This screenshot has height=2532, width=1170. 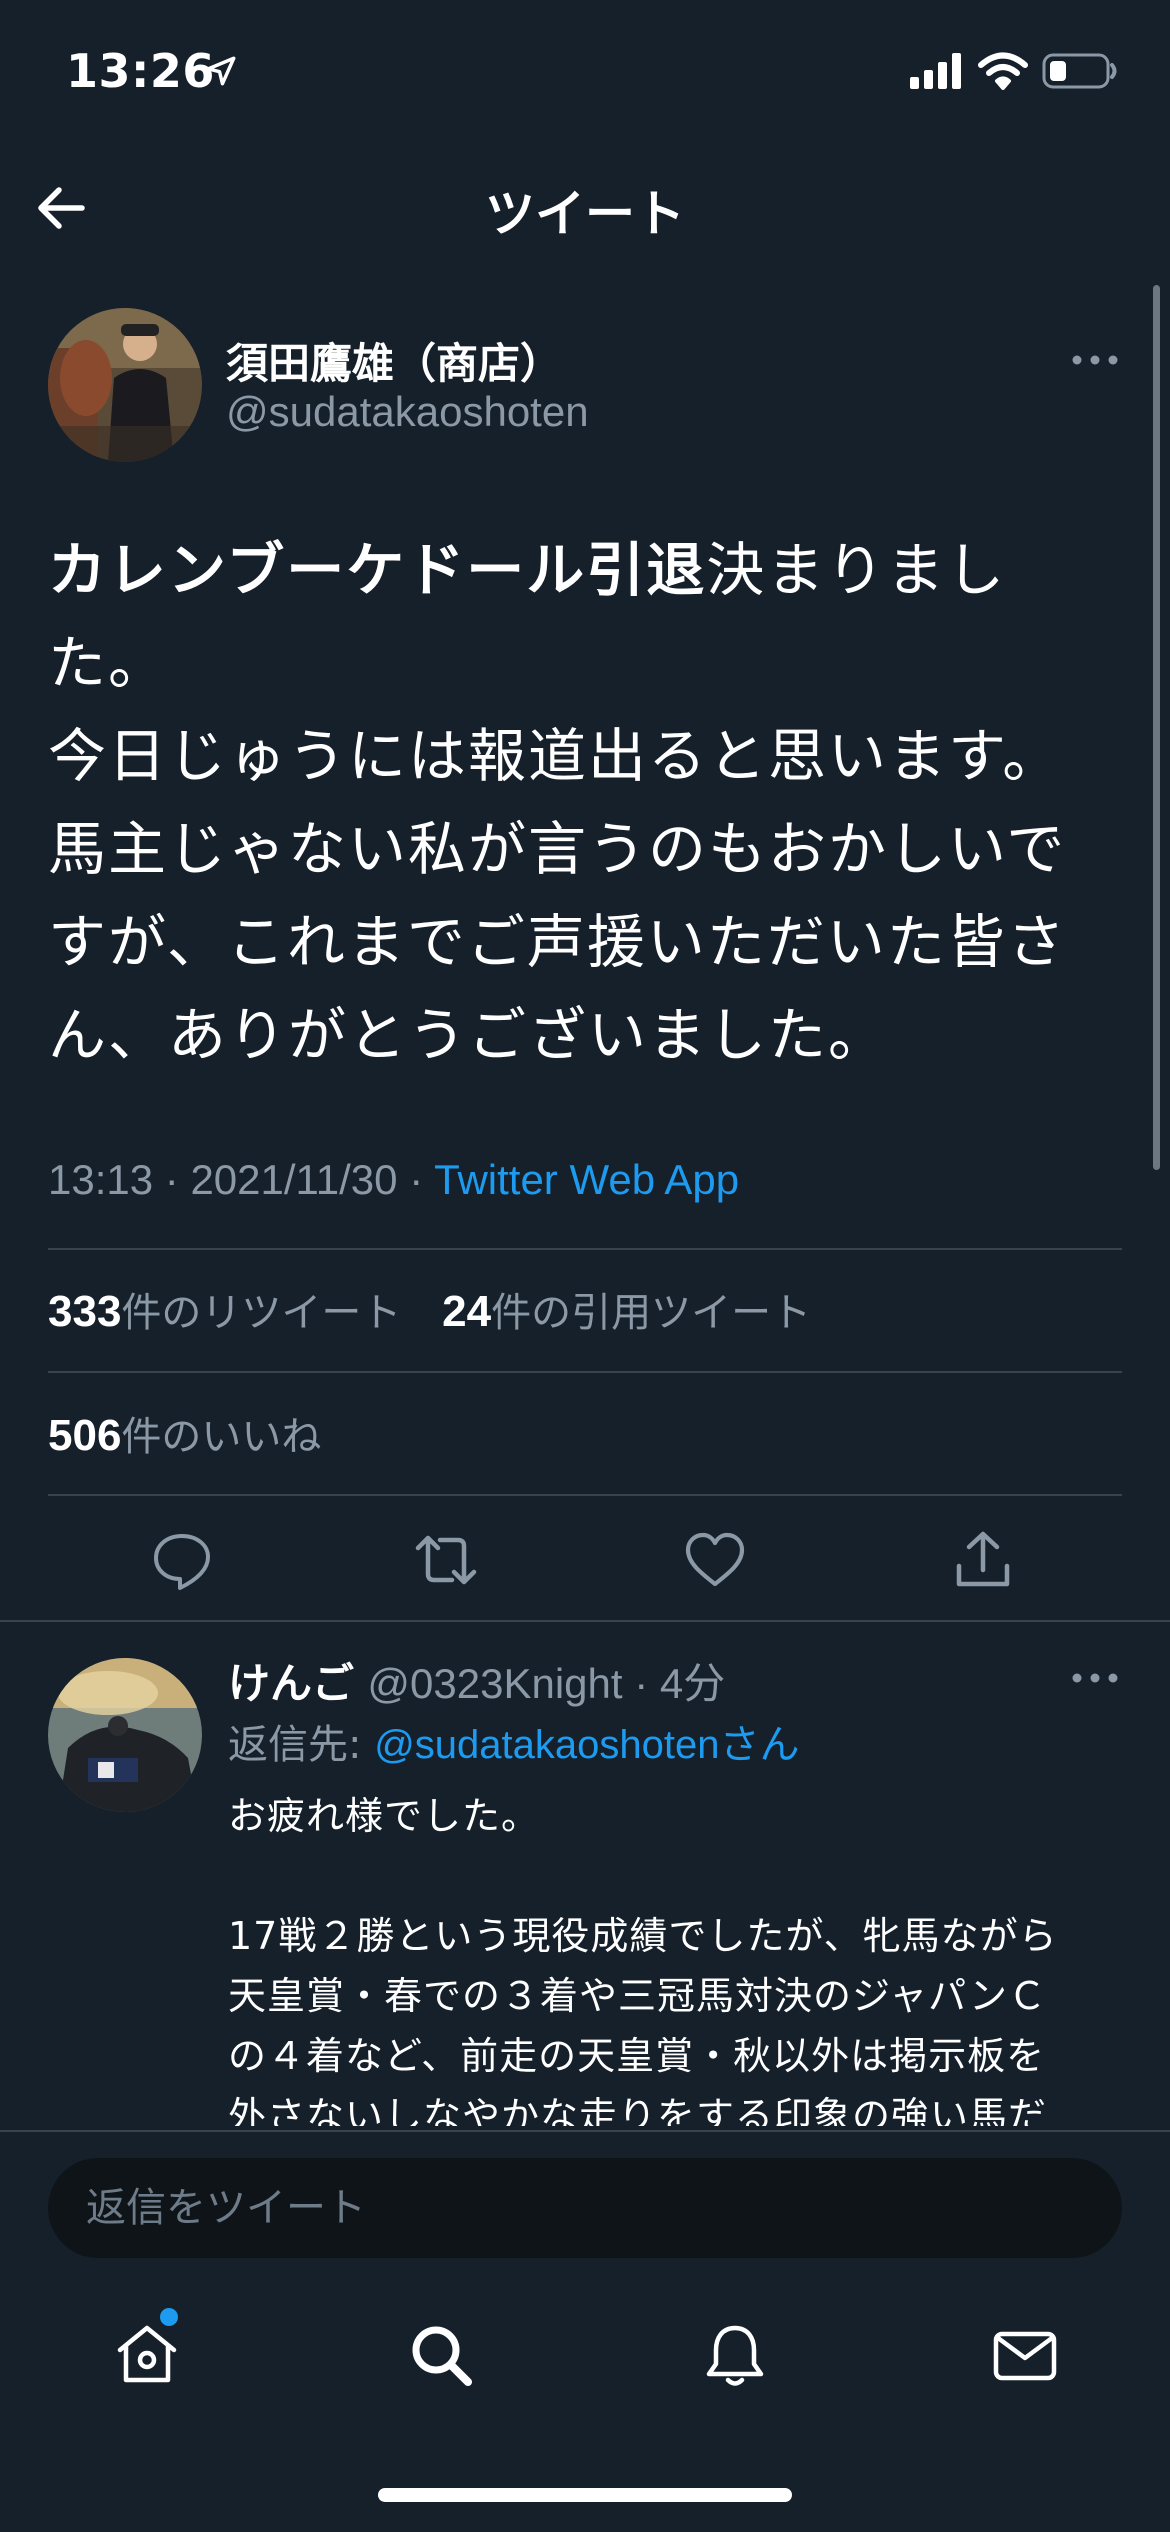 What do you see at coordinates (377, 570) in the screenshot?
I see `tweet-text-highlight: カレンブーケドール引退` at bounding box center [377, 570].